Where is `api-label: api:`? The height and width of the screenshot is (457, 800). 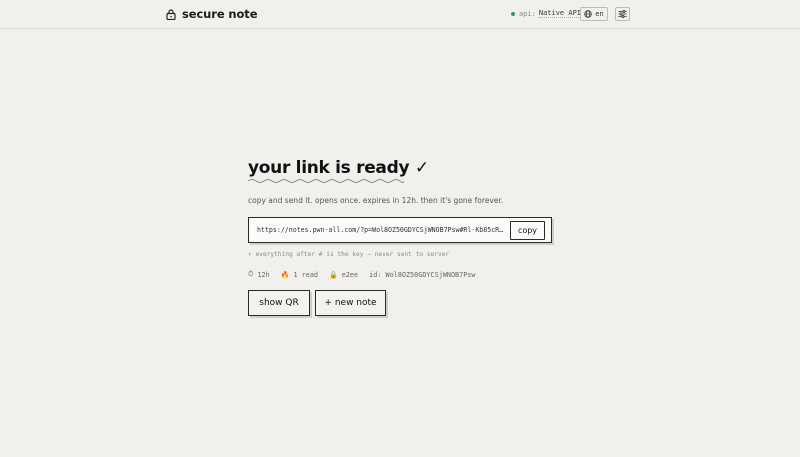 api-label: api: is located at coordinates (527, 13).